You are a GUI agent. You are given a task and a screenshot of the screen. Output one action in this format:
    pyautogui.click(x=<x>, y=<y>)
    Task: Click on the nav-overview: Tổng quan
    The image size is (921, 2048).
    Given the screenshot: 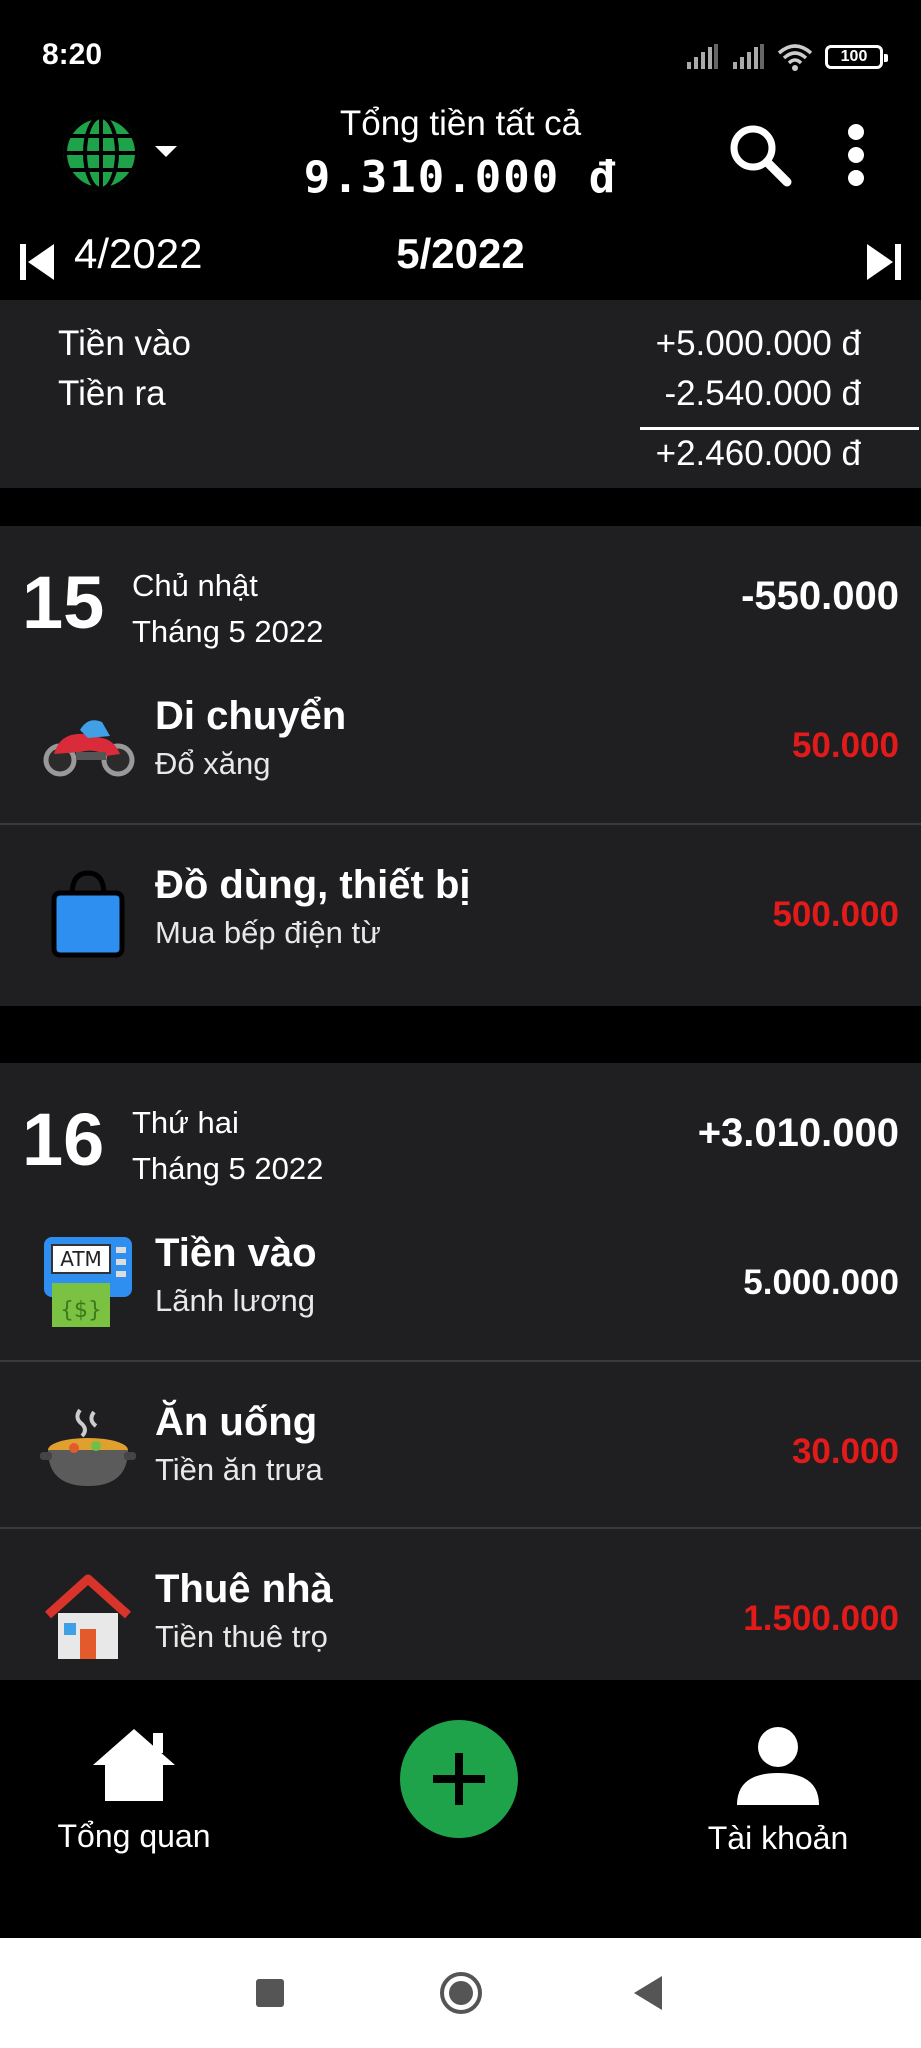 What is the action you would take?
    pyautogui.click(x=134, y=1790)
    